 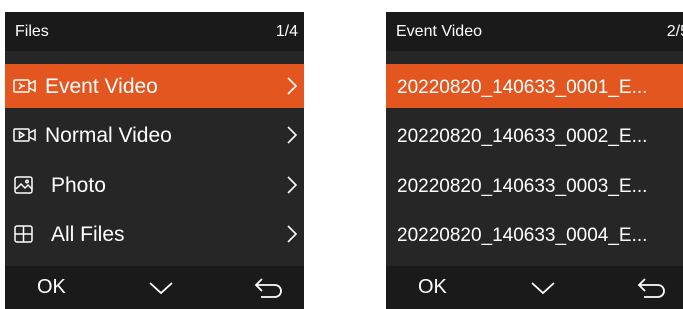 What do you see at coordinates (108, 135) in the screenshot?
I see `menu-item-label: Normal Video` at bounding box center [108, 135].